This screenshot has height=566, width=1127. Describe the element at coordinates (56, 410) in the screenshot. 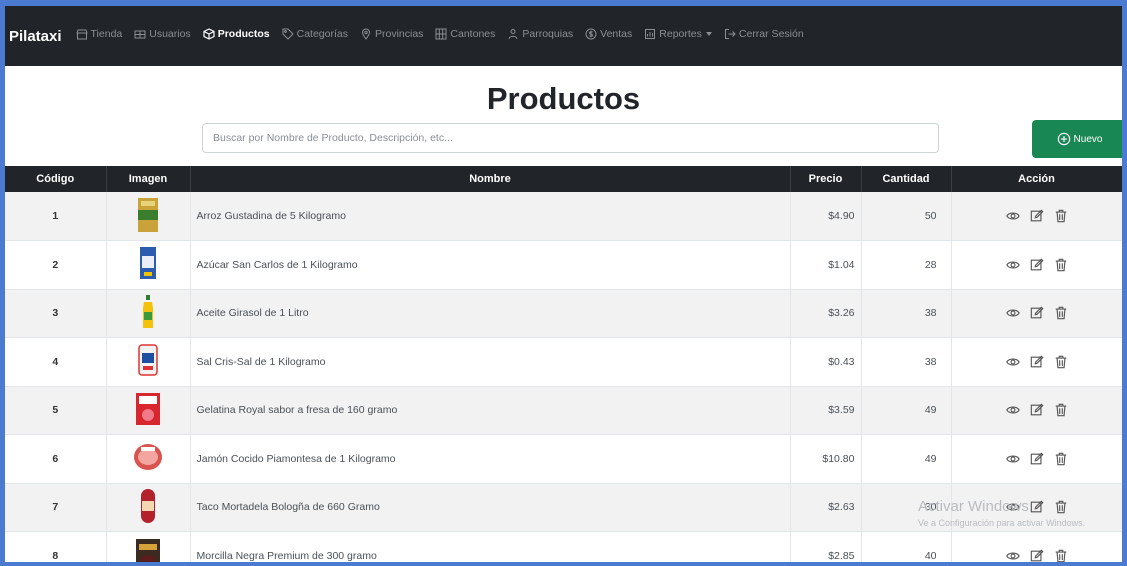

I see `cell-code: 5` at that location.